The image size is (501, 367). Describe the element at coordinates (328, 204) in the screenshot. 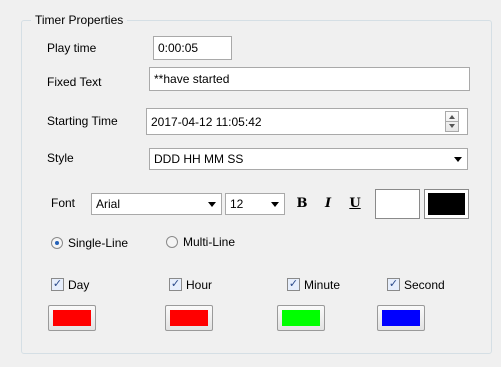

I see `italic-button: I` at that location.